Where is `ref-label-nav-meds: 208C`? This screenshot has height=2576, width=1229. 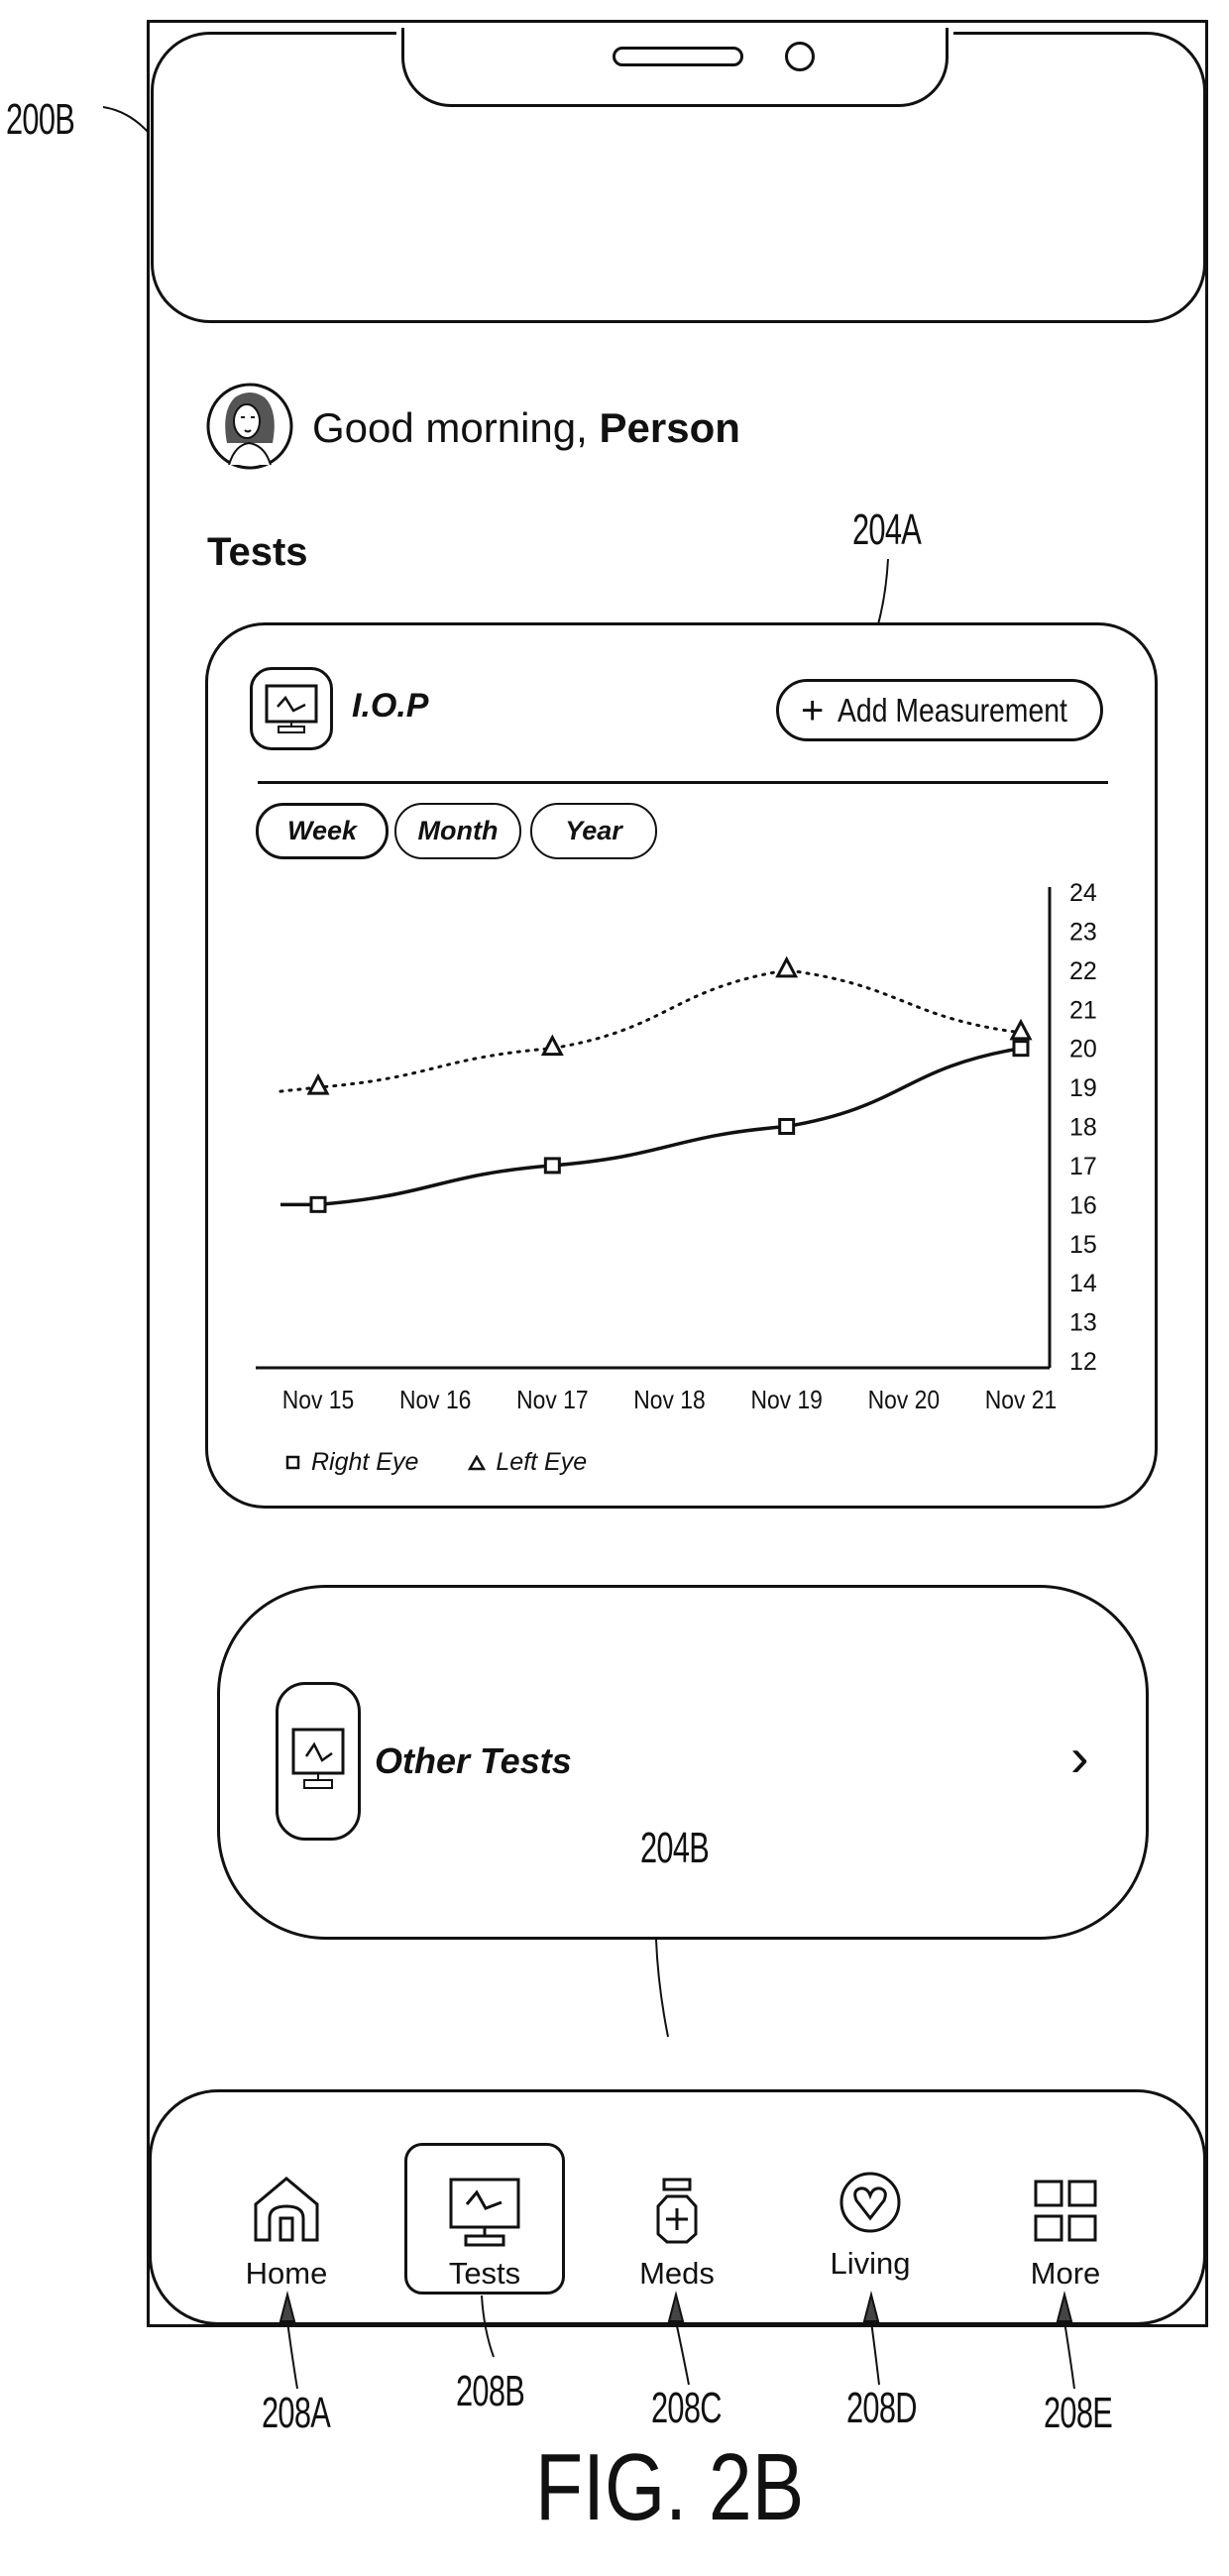 ref-label-nav-meds: 208C is located at coordinates (687, 2408).